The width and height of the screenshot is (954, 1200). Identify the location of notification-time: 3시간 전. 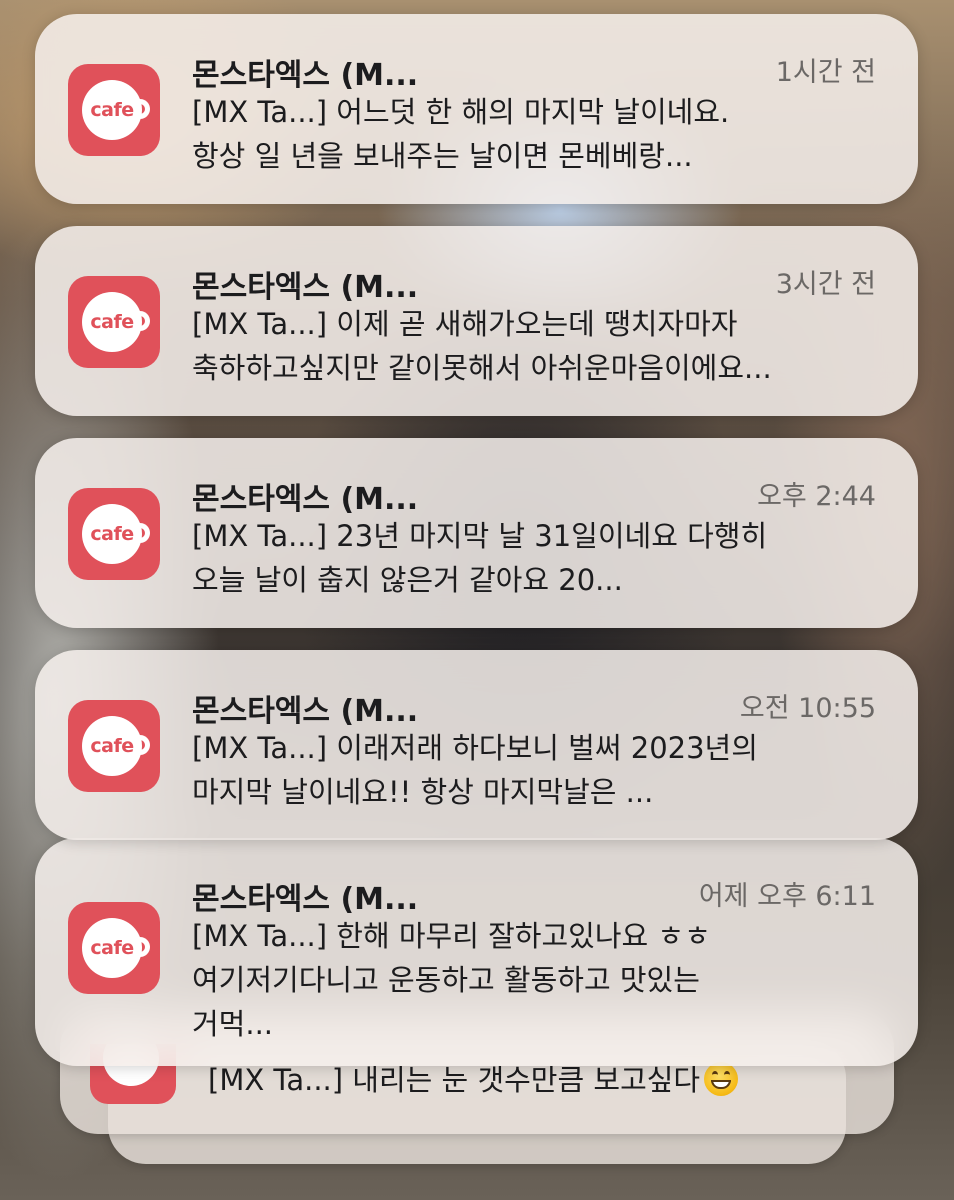
(825, 284).